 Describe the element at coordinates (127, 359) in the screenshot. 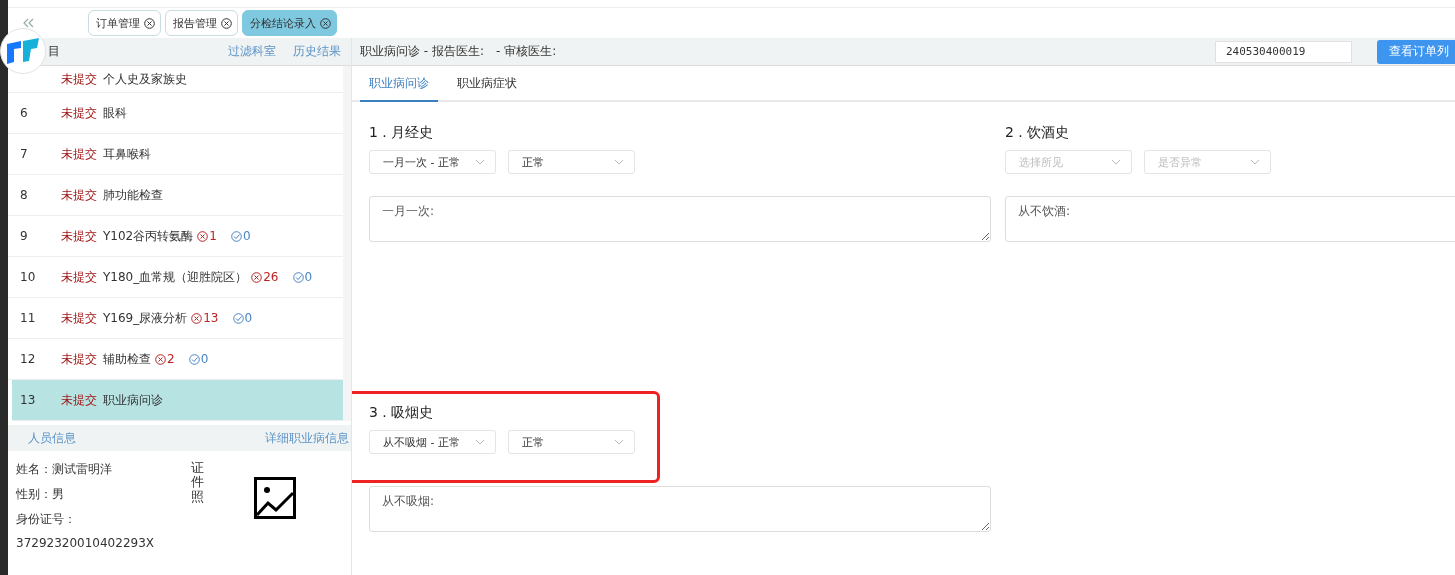

I see `item-name: 辅助检查` at that location.